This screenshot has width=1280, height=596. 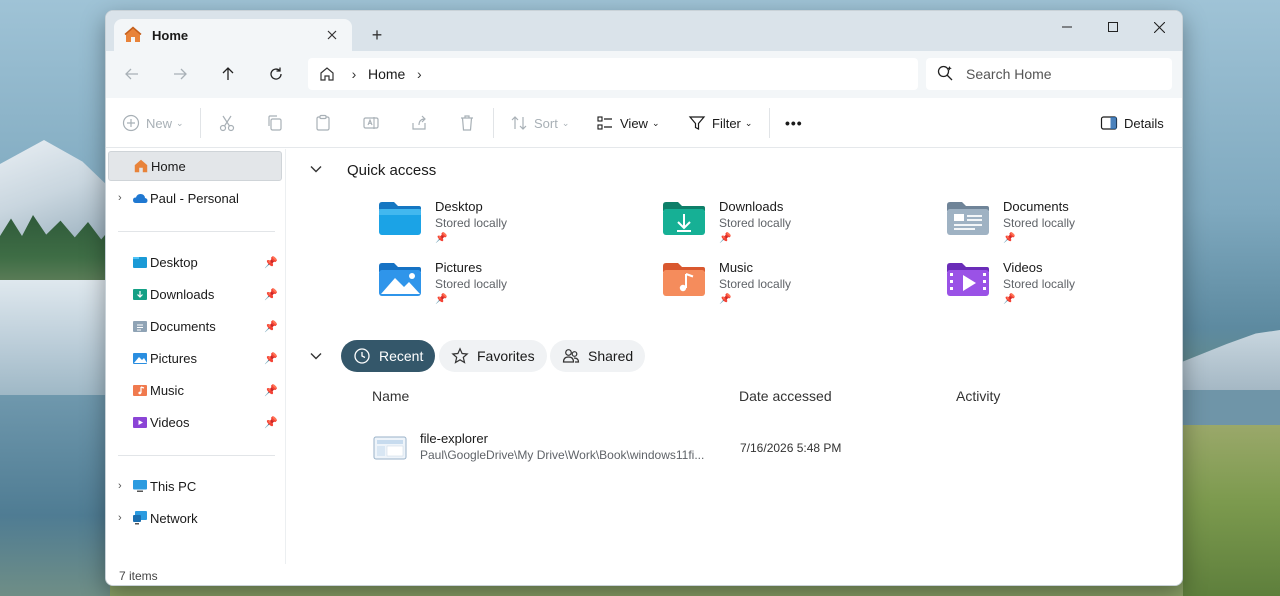 I want to click on desktop-folder-icon, so click(x=140, y=262).